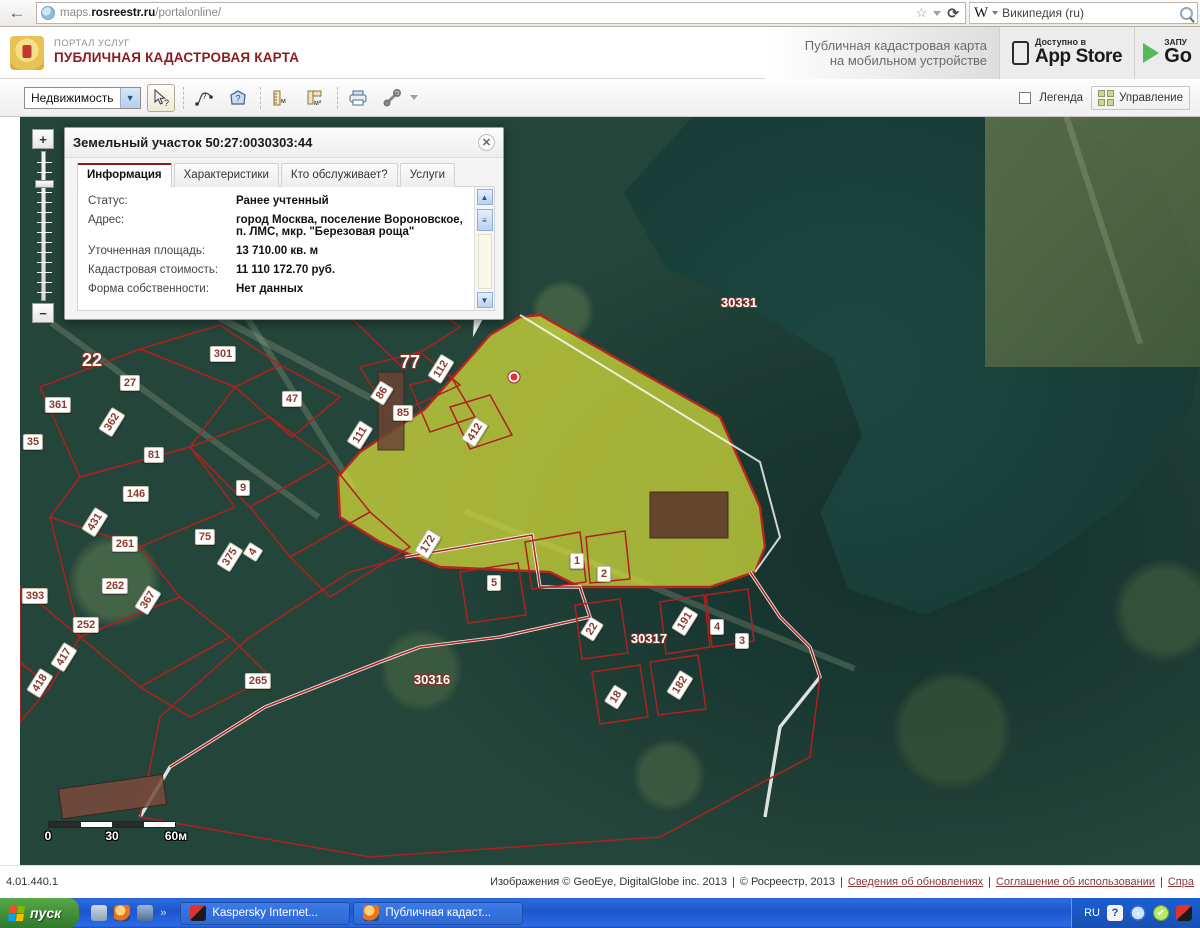 The height and width of the screenshot is (928, 1200). What do you see at coordinates (427, 175) in the screenshot?
I see `info-tab-3: Услуги` at bounding box center [427, 175].